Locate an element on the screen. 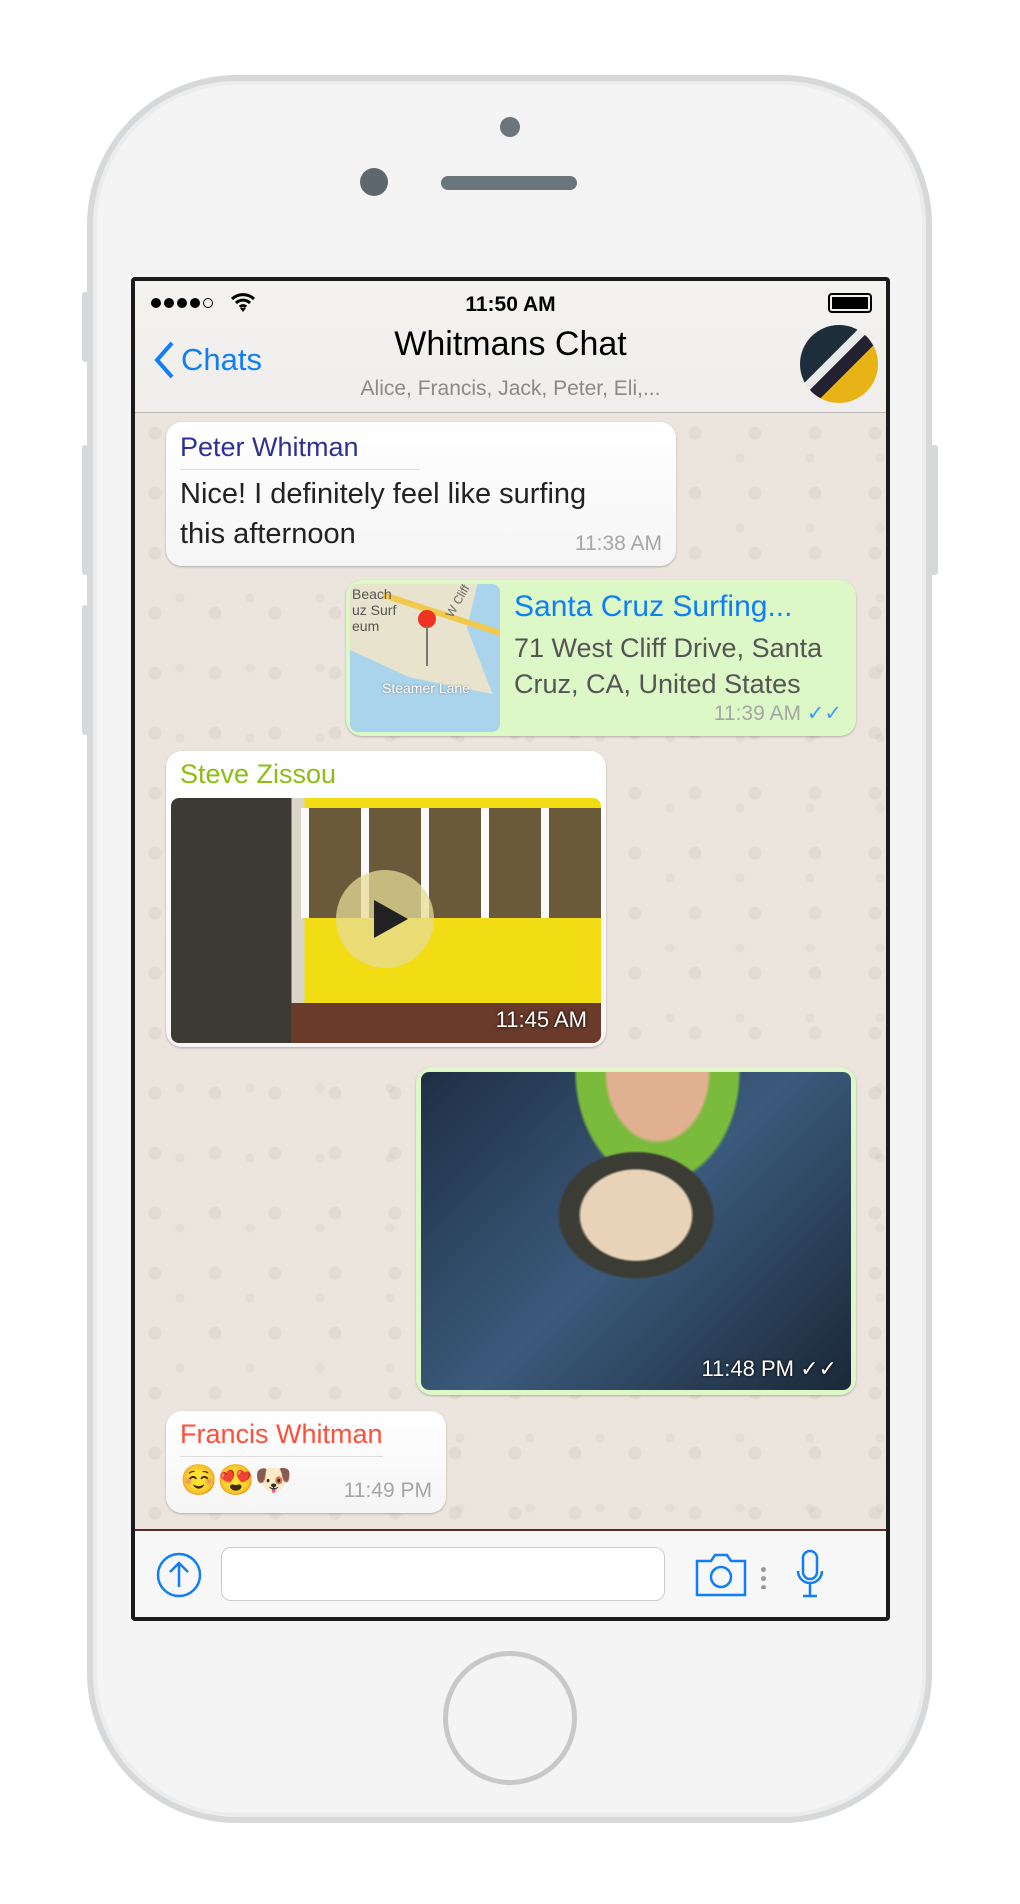  message-input is located at coordinates (443, 1574).